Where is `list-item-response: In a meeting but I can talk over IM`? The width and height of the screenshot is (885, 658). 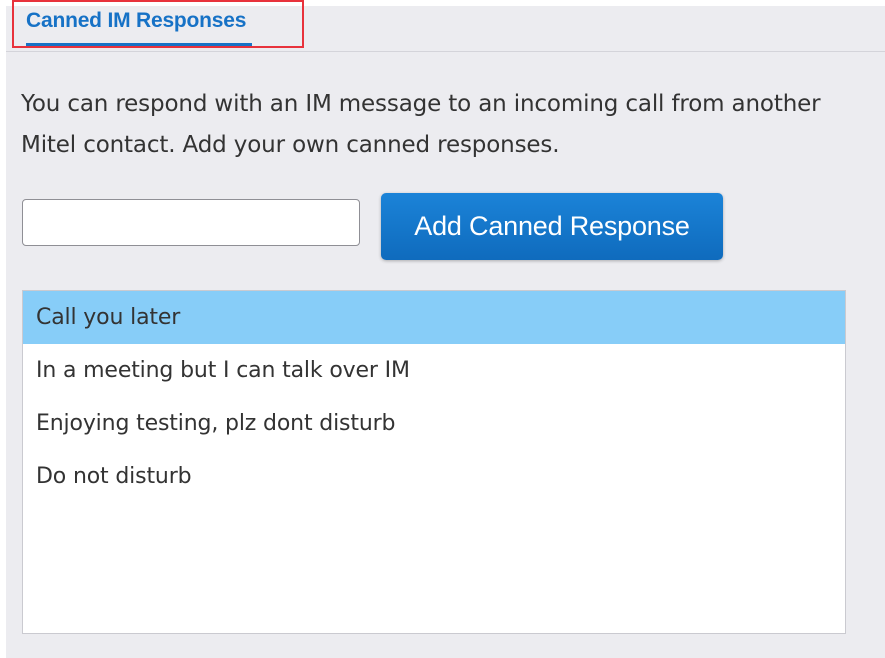 list-item-response: In a meeting but I can talk over IM is located at coordinates (434, 370).